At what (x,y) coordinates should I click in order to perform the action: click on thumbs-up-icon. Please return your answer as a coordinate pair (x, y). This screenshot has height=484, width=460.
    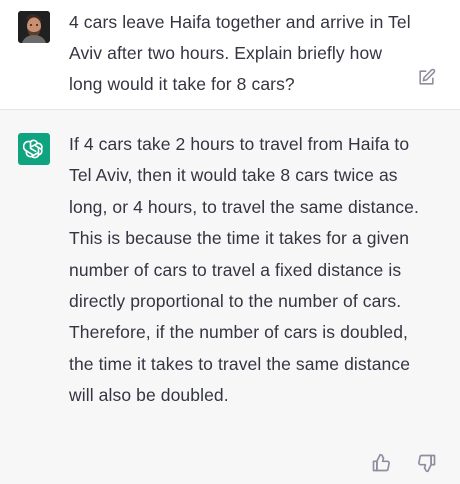
    Looking at the image, I should click on (381, 463).